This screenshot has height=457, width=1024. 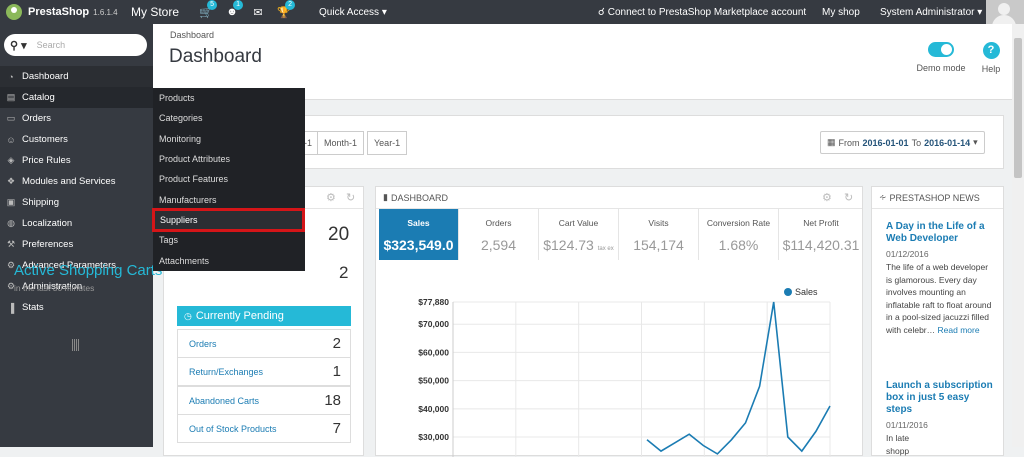 What do you see at coordinates (991, 50) in the screenshot?
I see `question-icon: ?` at bounding box center [991, 50].